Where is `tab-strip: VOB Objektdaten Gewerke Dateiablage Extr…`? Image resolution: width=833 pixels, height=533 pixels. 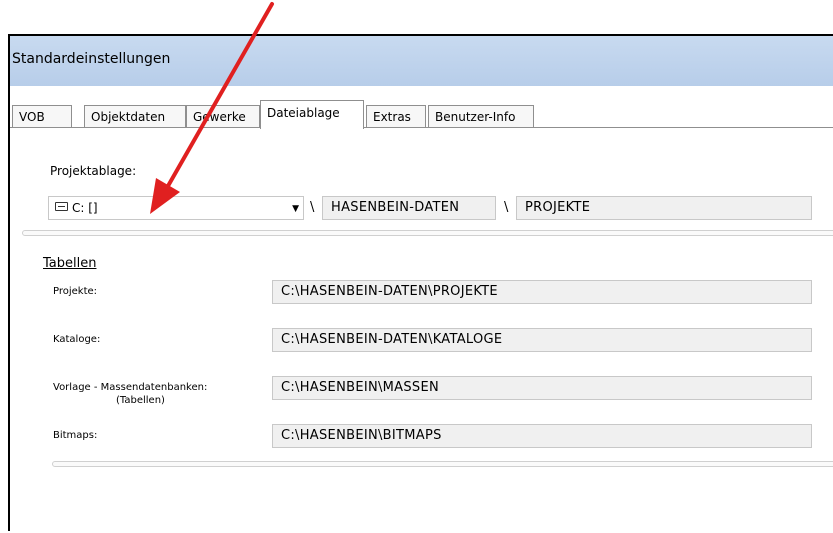
tab-strip: VOB Objektdaten Gewerke Dateiablage Extr… is located at coordinates (421, 114).